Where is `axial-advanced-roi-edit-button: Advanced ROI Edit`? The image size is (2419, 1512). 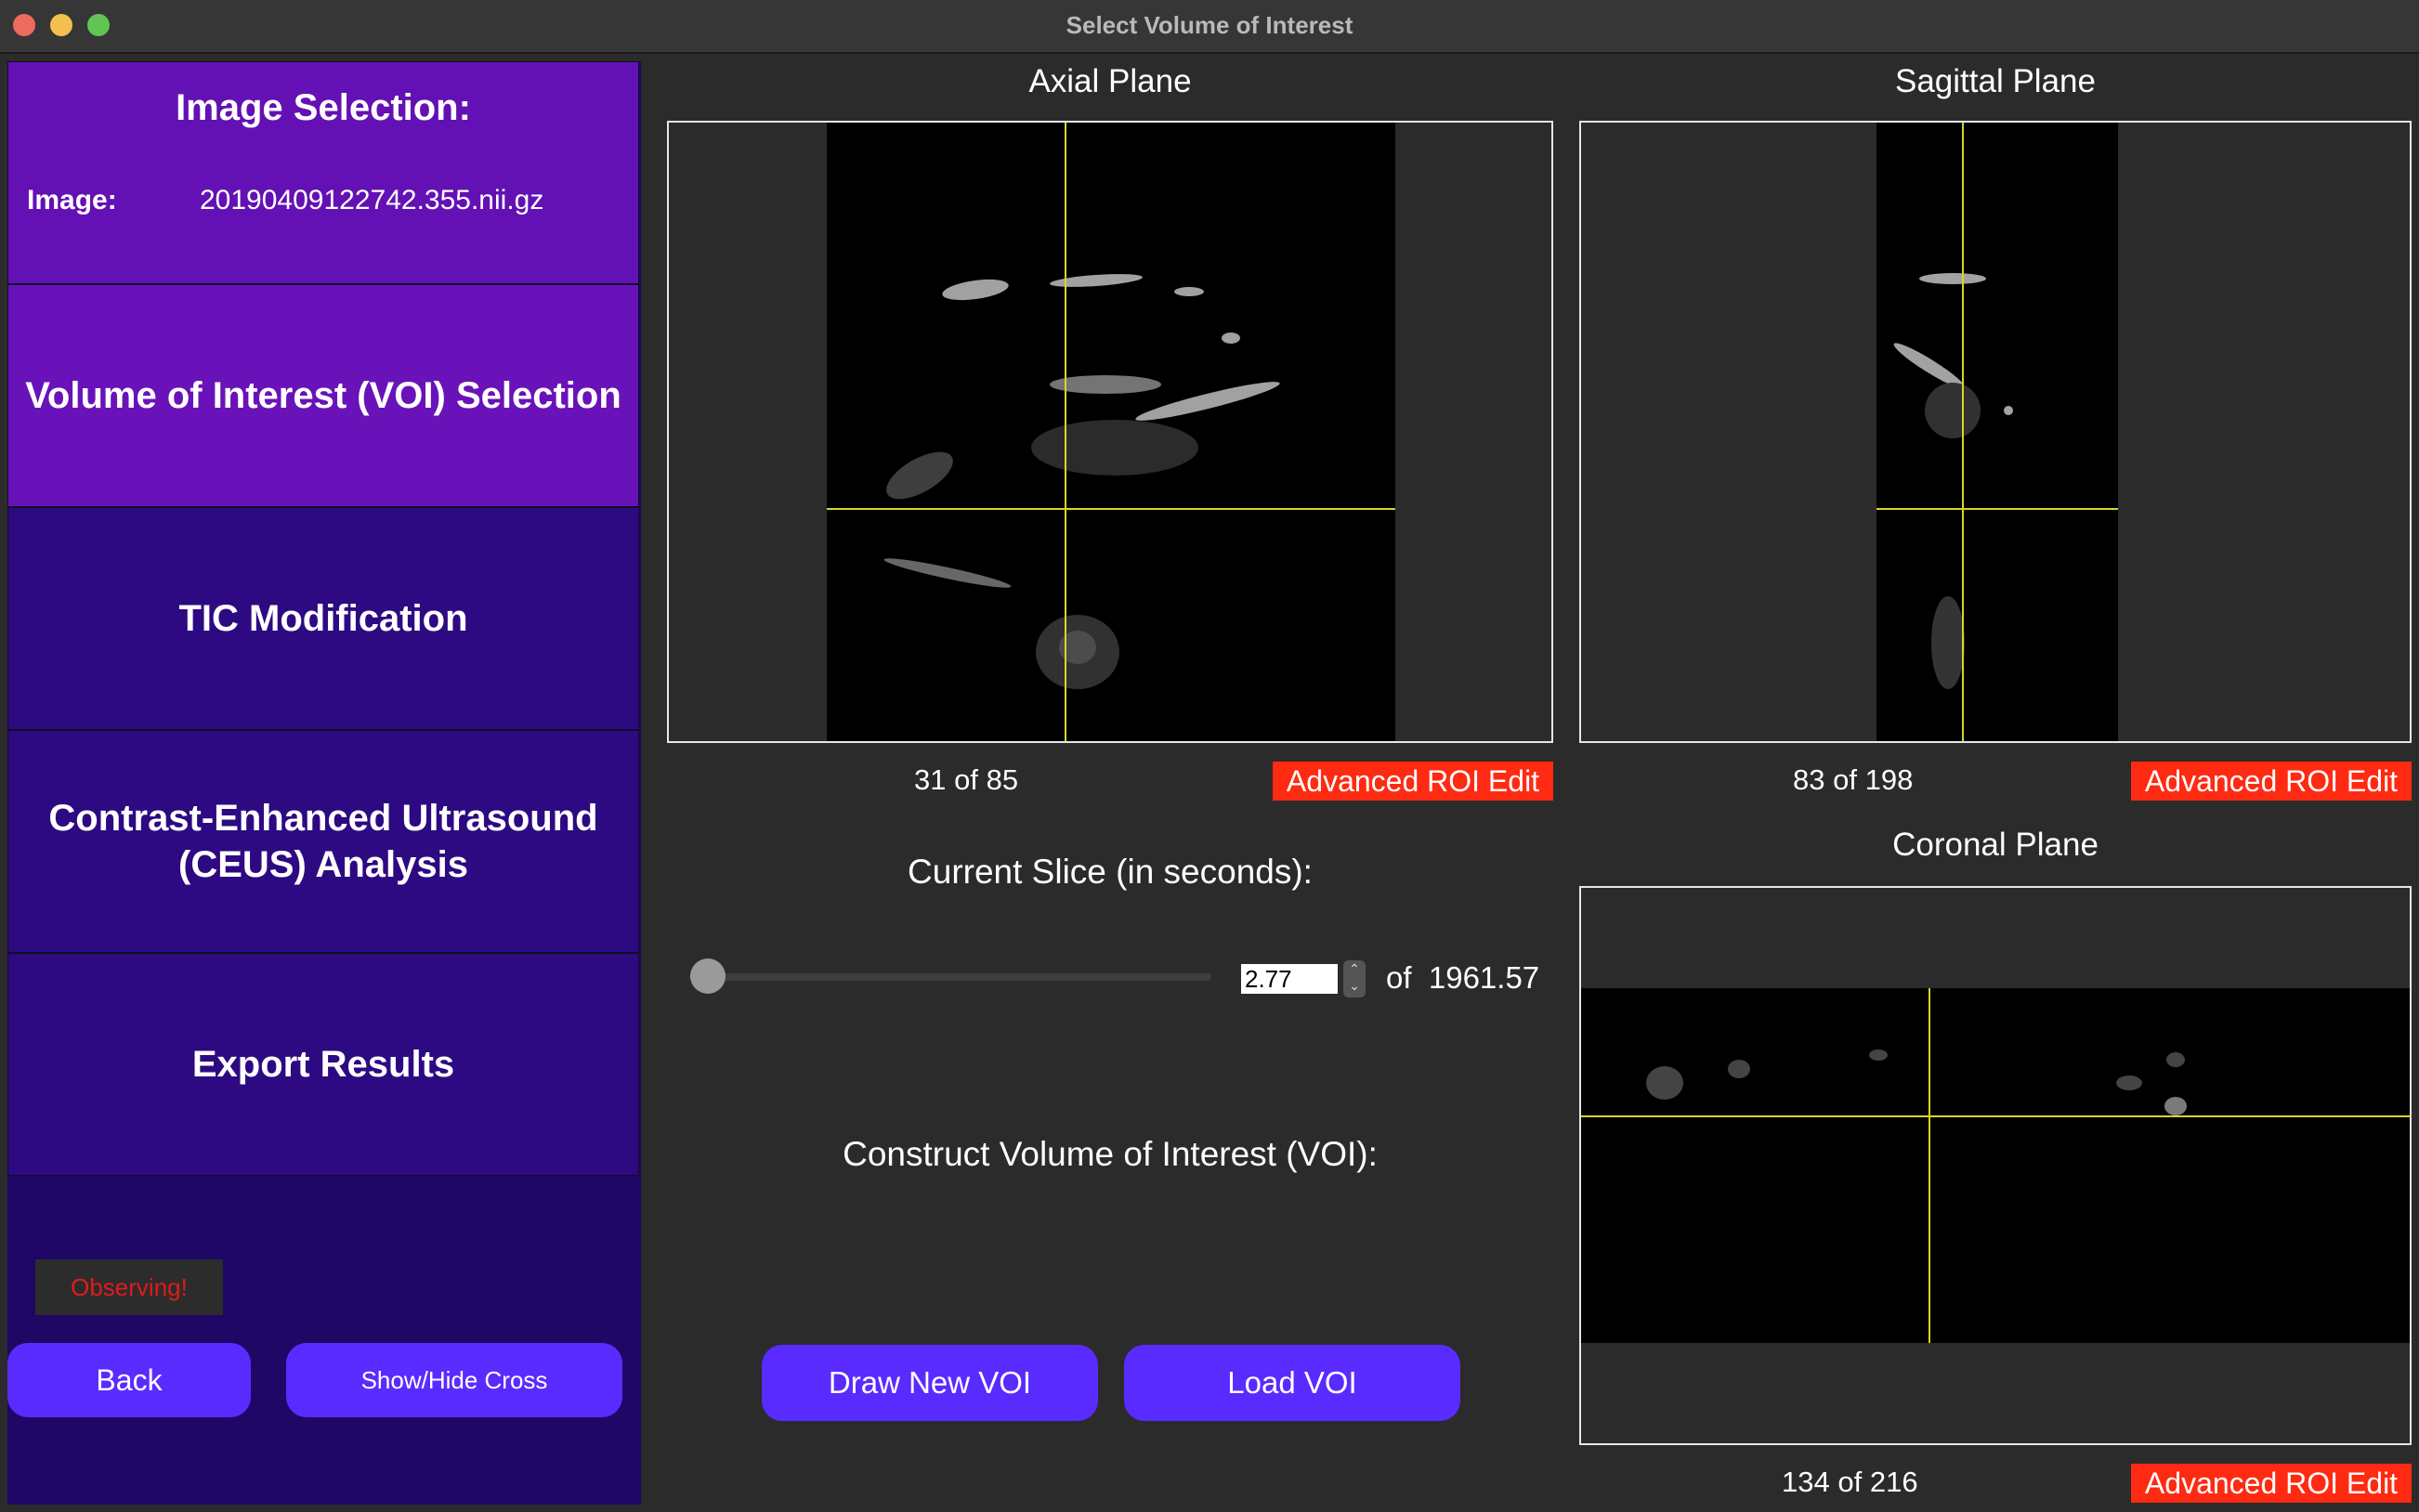 axial-advanced-roi-edit-button: Advanced ROI Edit is located at coordinates (1413, 782).